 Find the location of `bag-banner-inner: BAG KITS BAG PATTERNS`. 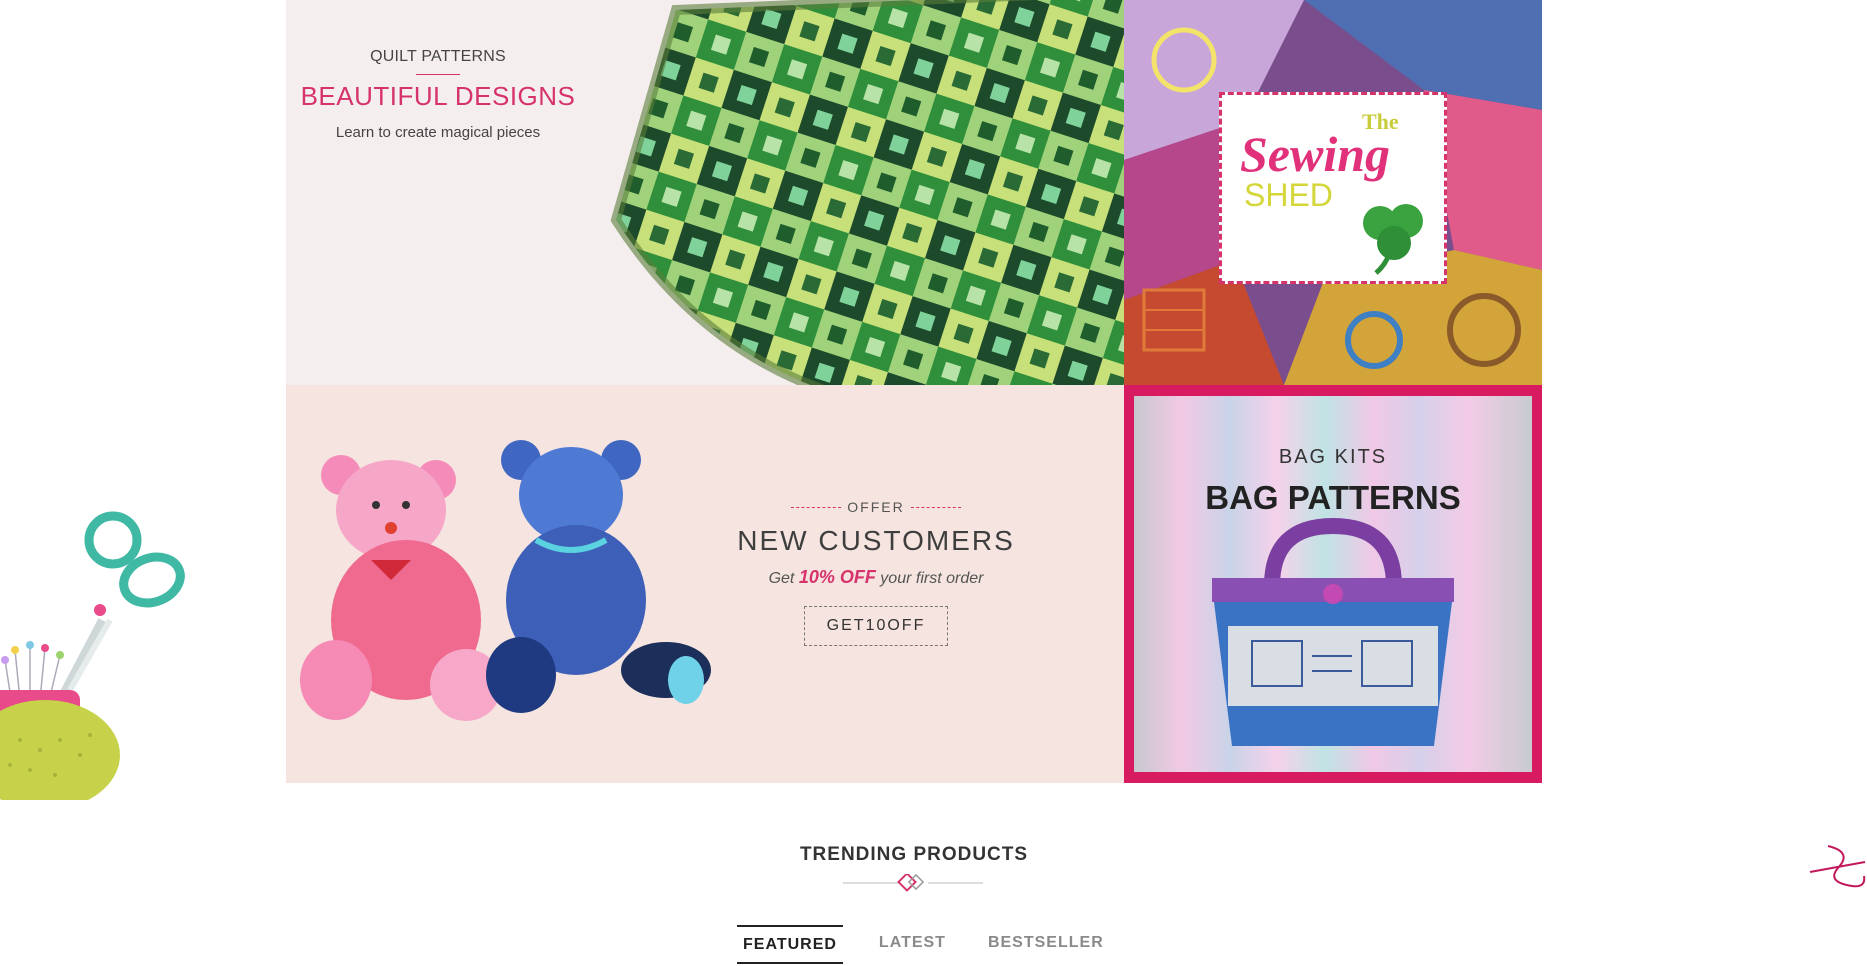

bag-banner-inner: BAG KITS BAG PATTERNS is located at coordinates (1333, 584).